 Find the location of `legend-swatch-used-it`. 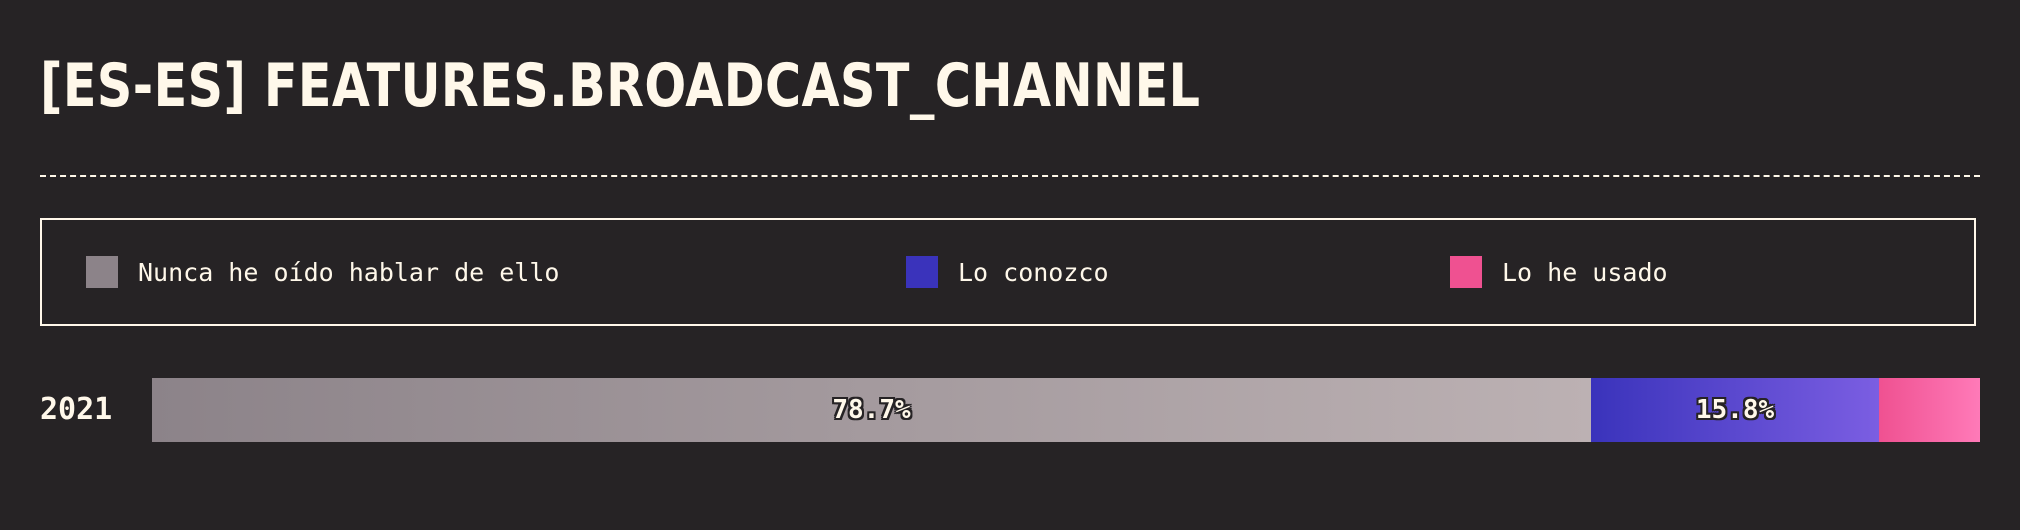

legend-swatch-used-it is located at coordinates (1466, 272).